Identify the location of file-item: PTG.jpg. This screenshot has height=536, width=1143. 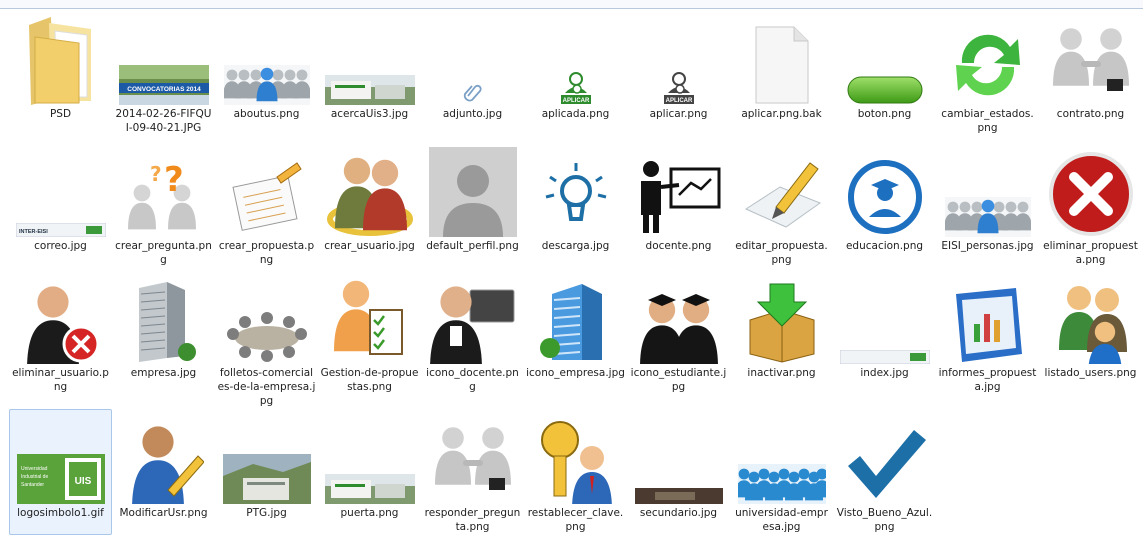
(266, 472).